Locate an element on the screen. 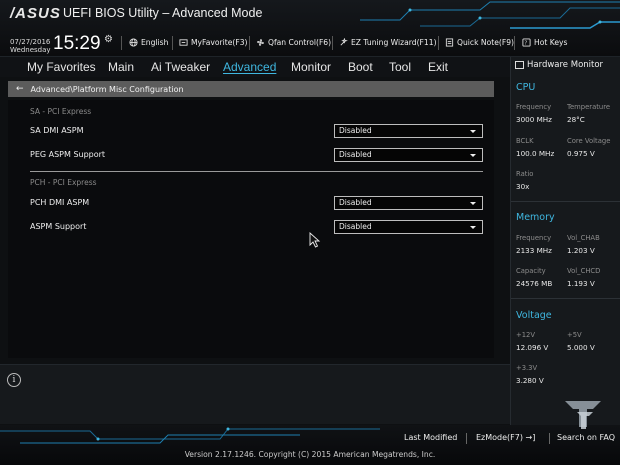 The width and height of the screenshot is (620, 465). memory-heading: Memory is located at coordinates (535, 217).